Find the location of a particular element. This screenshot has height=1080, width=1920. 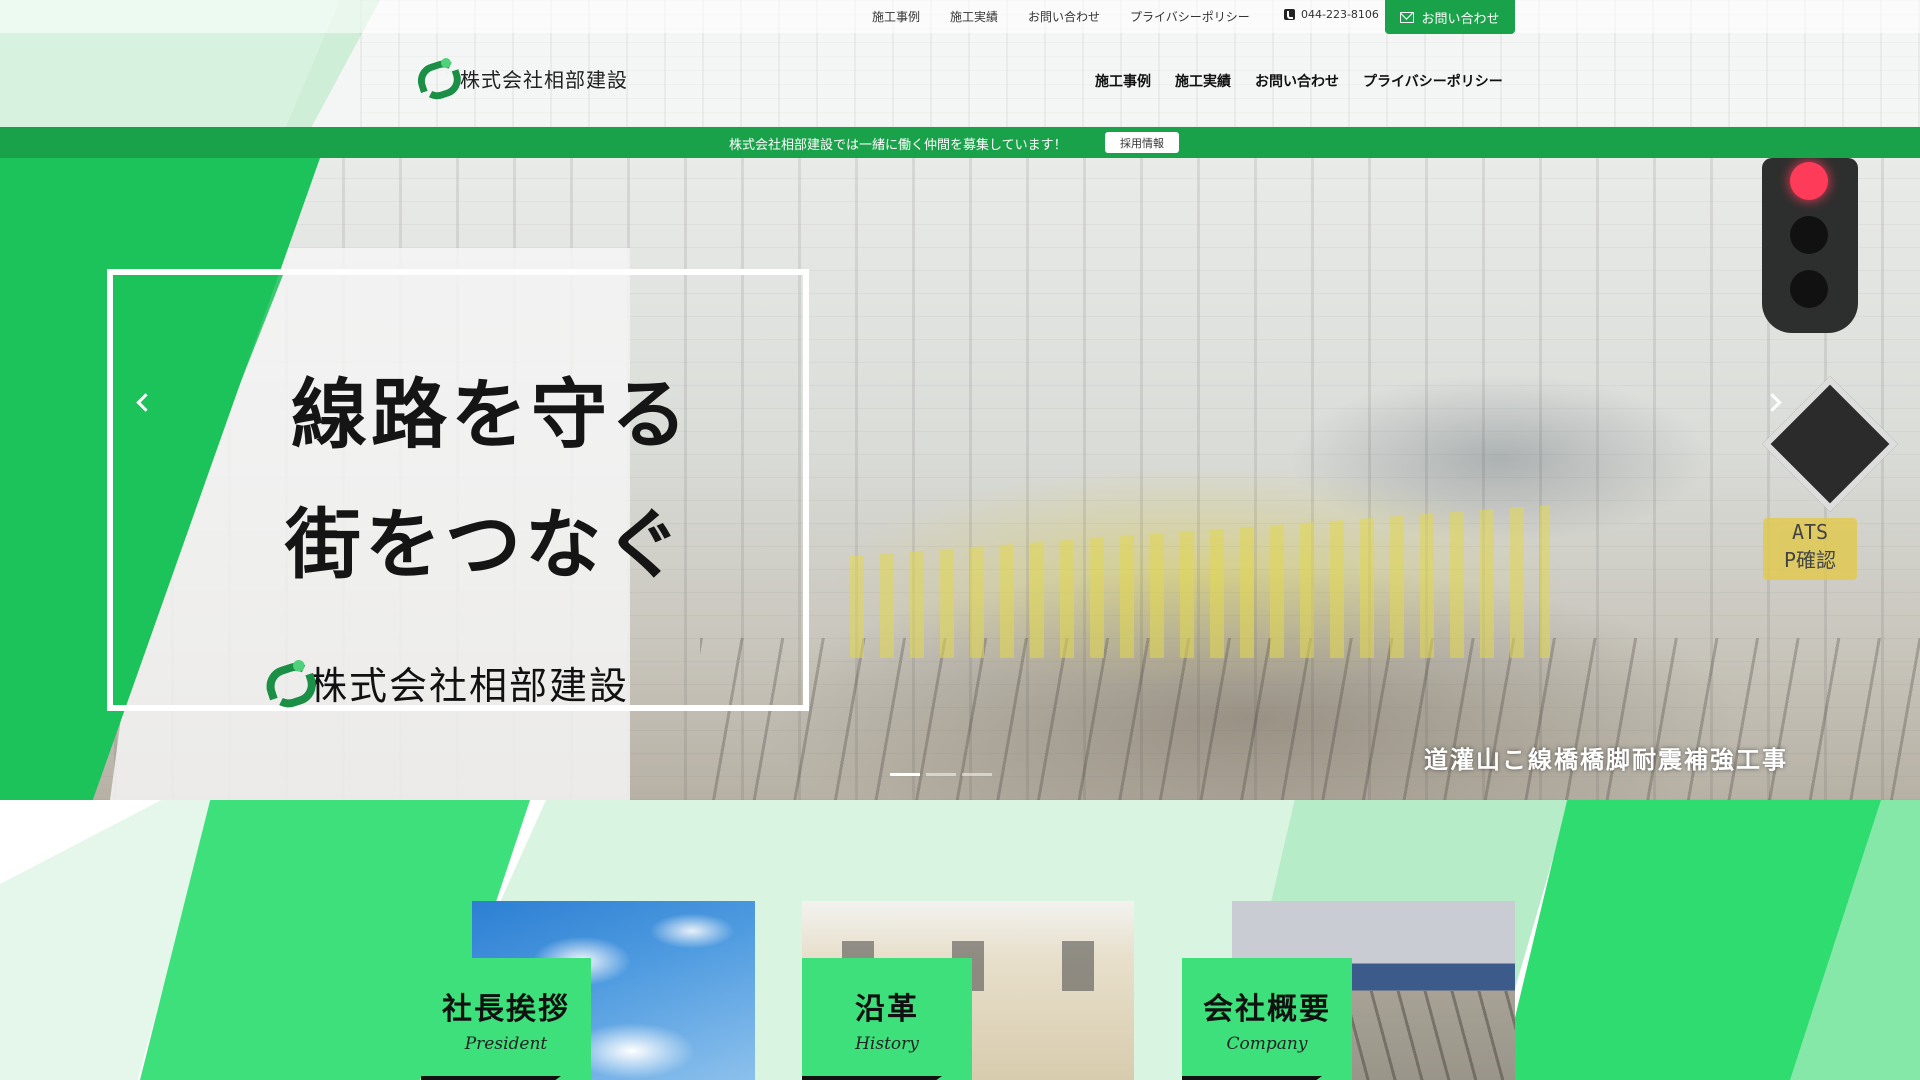

recruit-banner: 株式会社相部建設では一緒に働く仲間を募集しています！ 採用情報 is located at coordinates (960, 142).